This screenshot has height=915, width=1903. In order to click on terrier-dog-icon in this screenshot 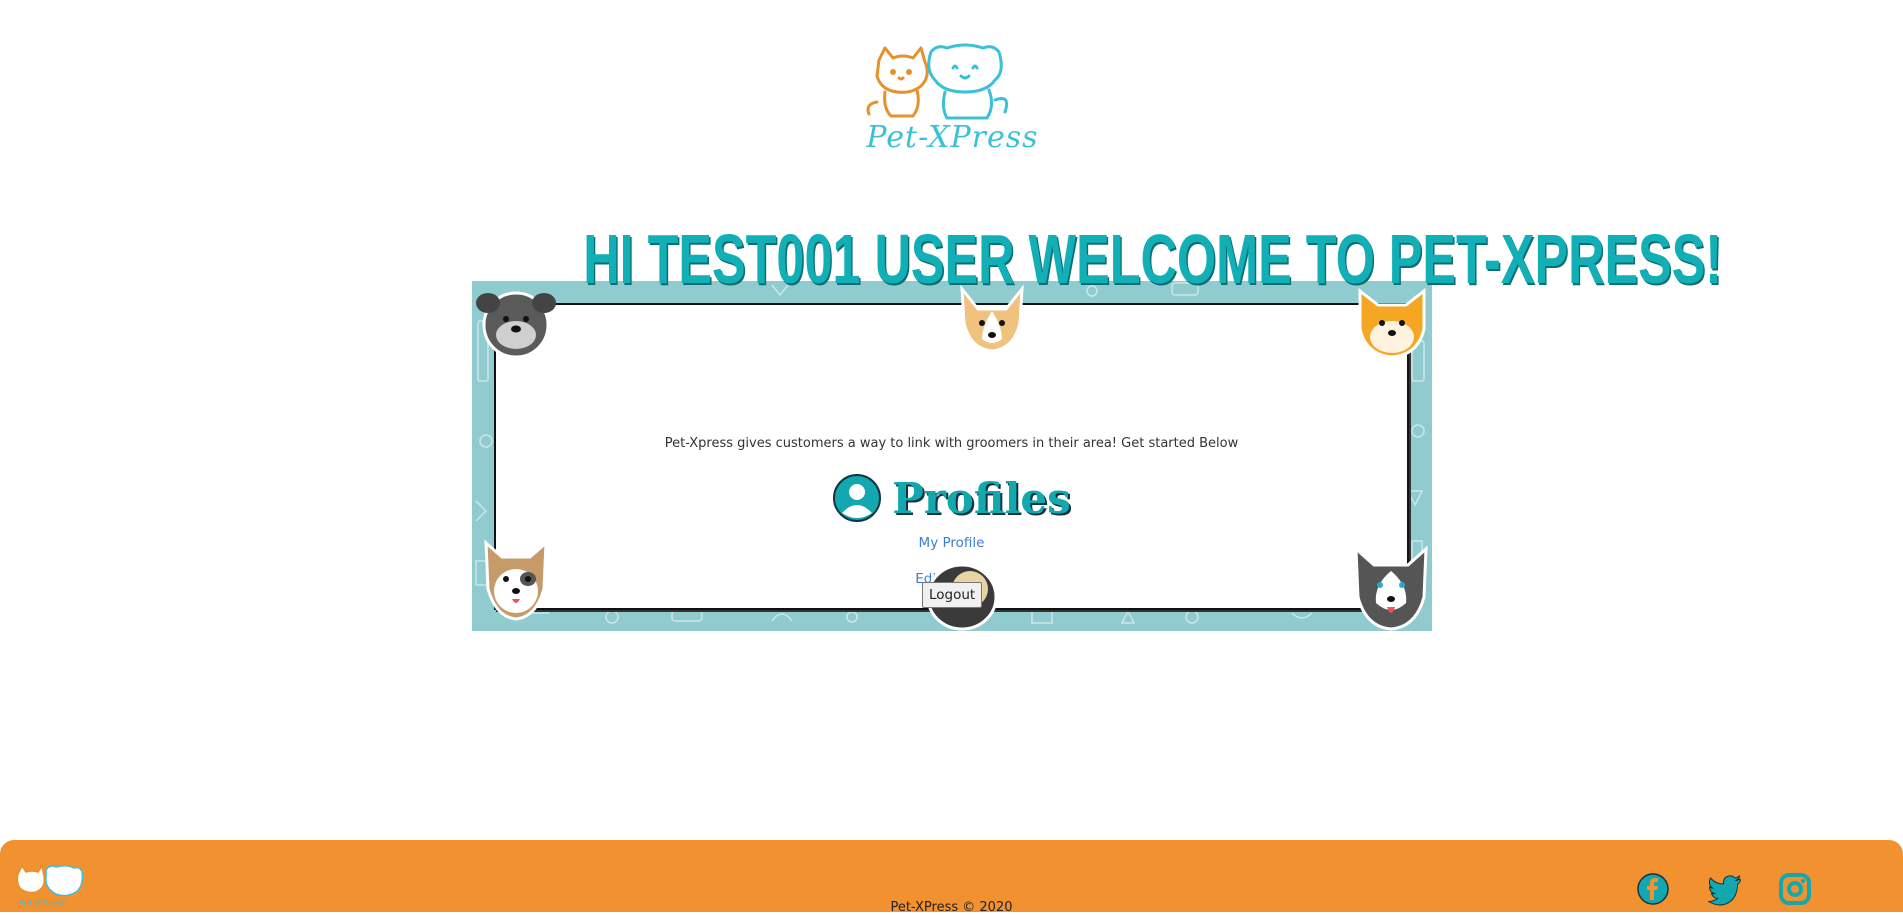, I will do `click(516, 580)`.